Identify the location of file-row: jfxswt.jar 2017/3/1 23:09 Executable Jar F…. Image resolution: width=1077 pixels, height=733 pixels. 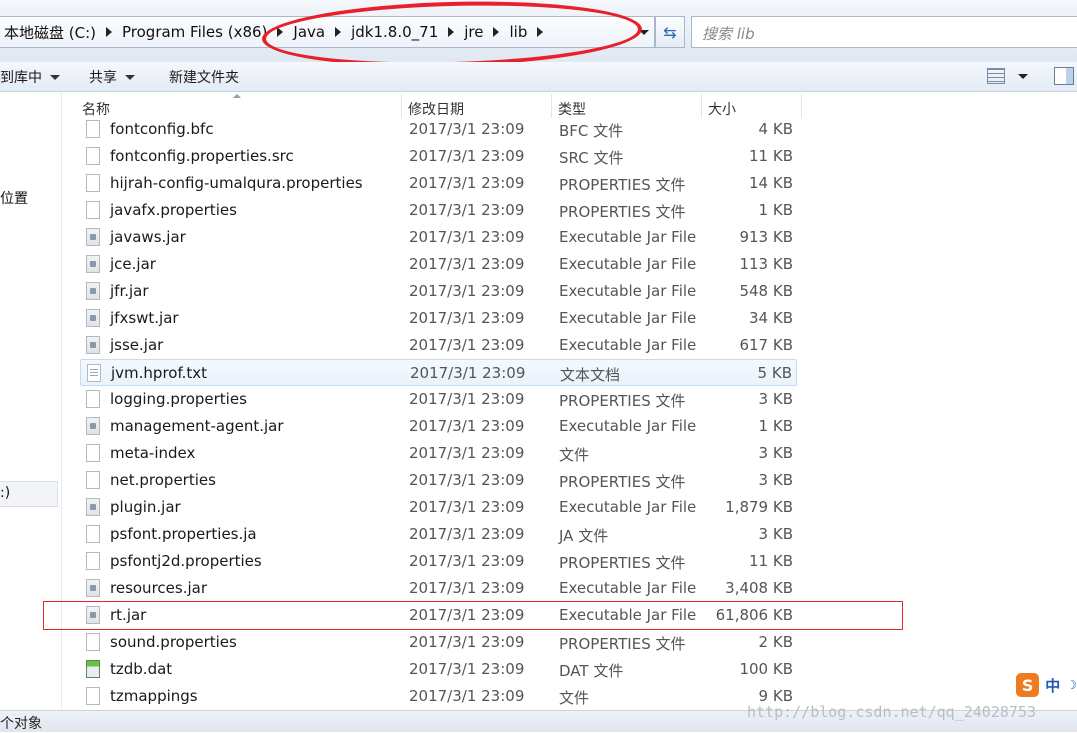
(438, 318).